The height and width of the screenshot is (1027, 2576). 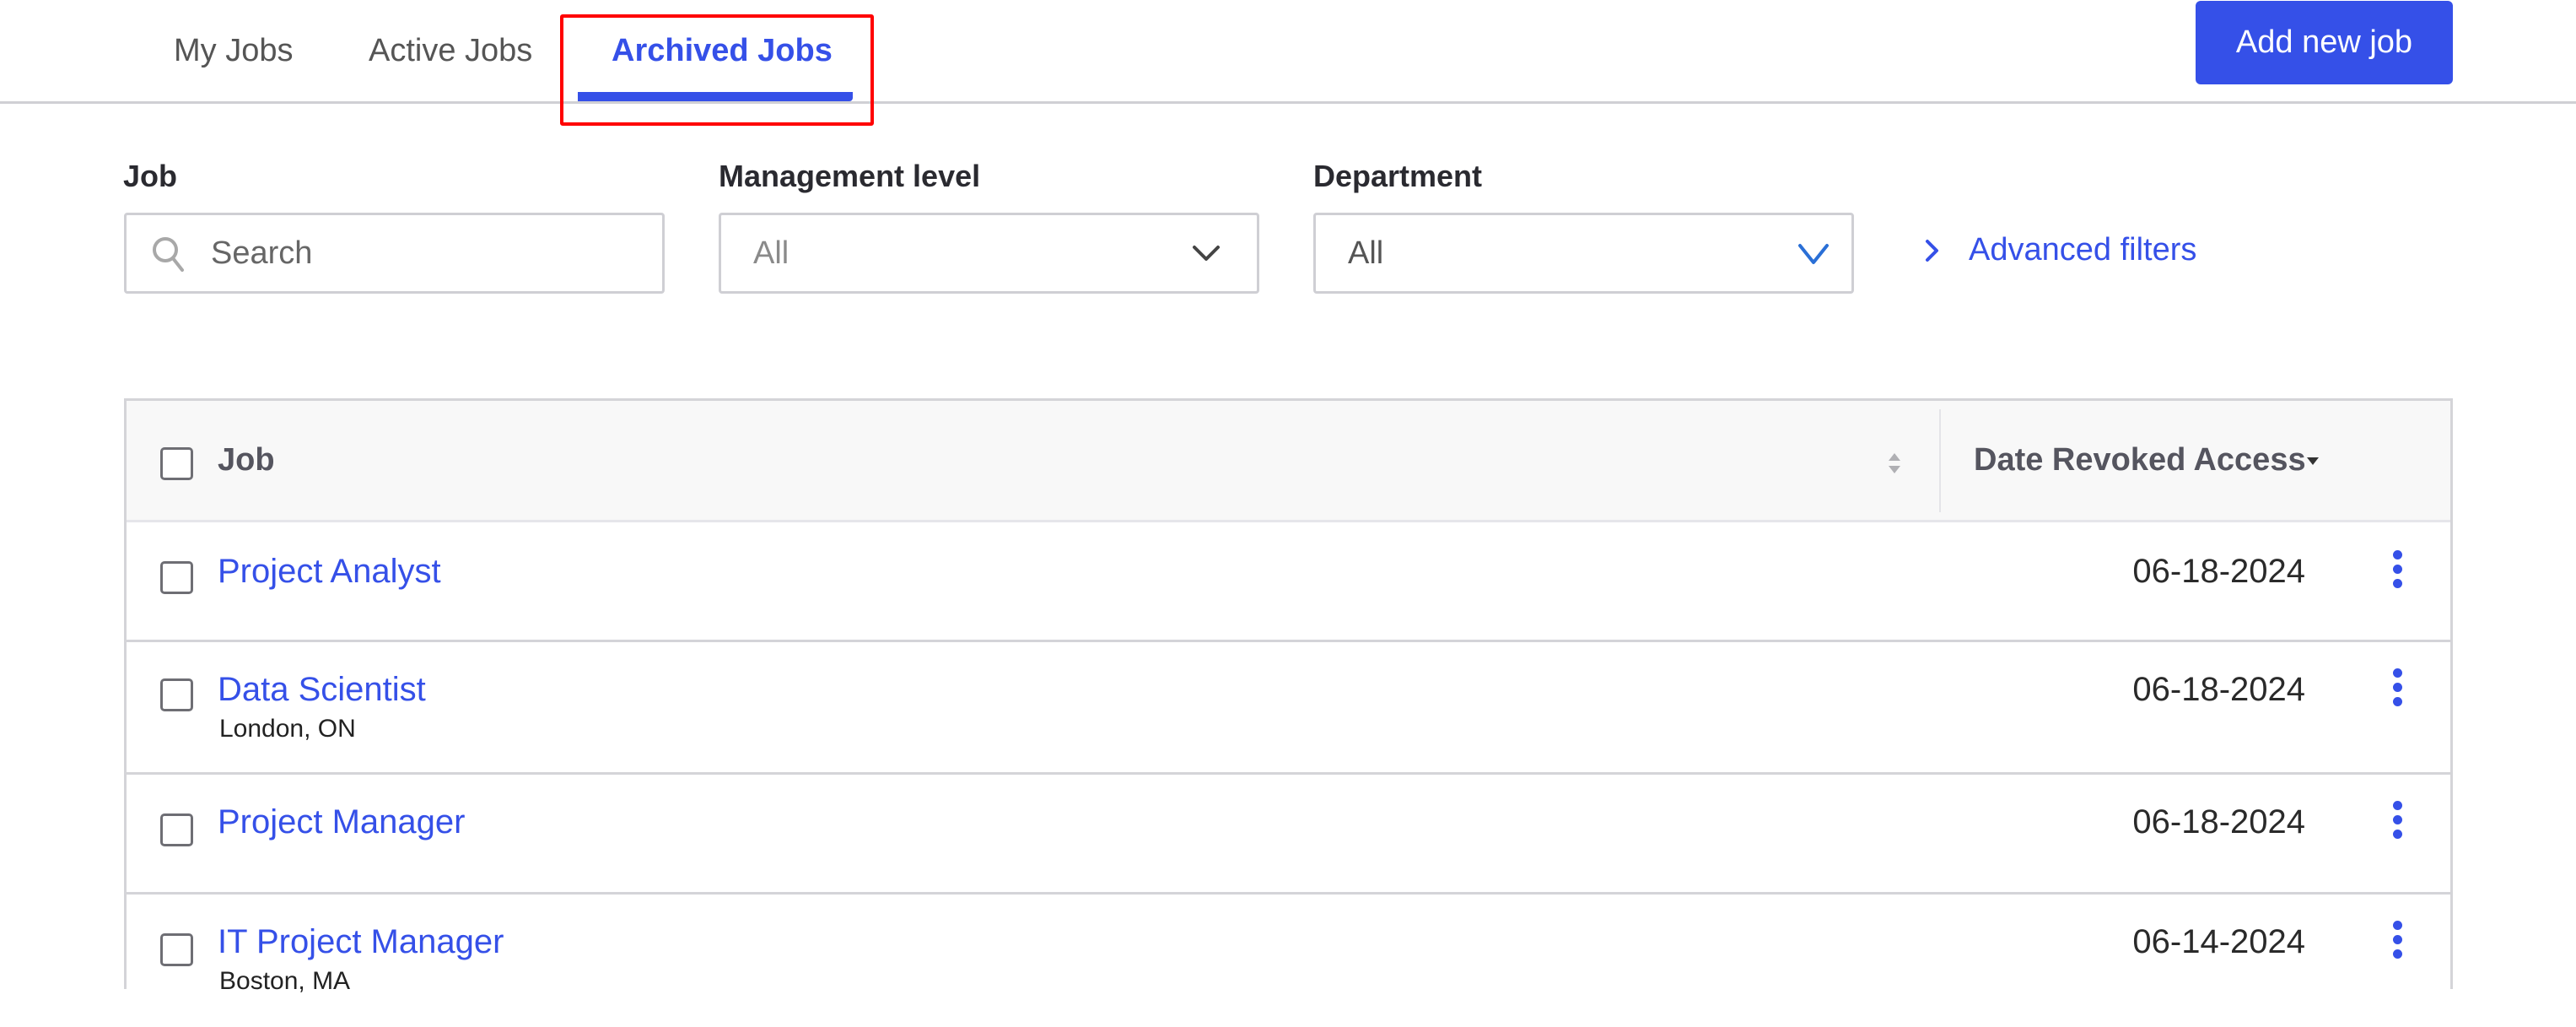 I want to click on job-title-link: IT Project Manager, so click(x=361, y=941).